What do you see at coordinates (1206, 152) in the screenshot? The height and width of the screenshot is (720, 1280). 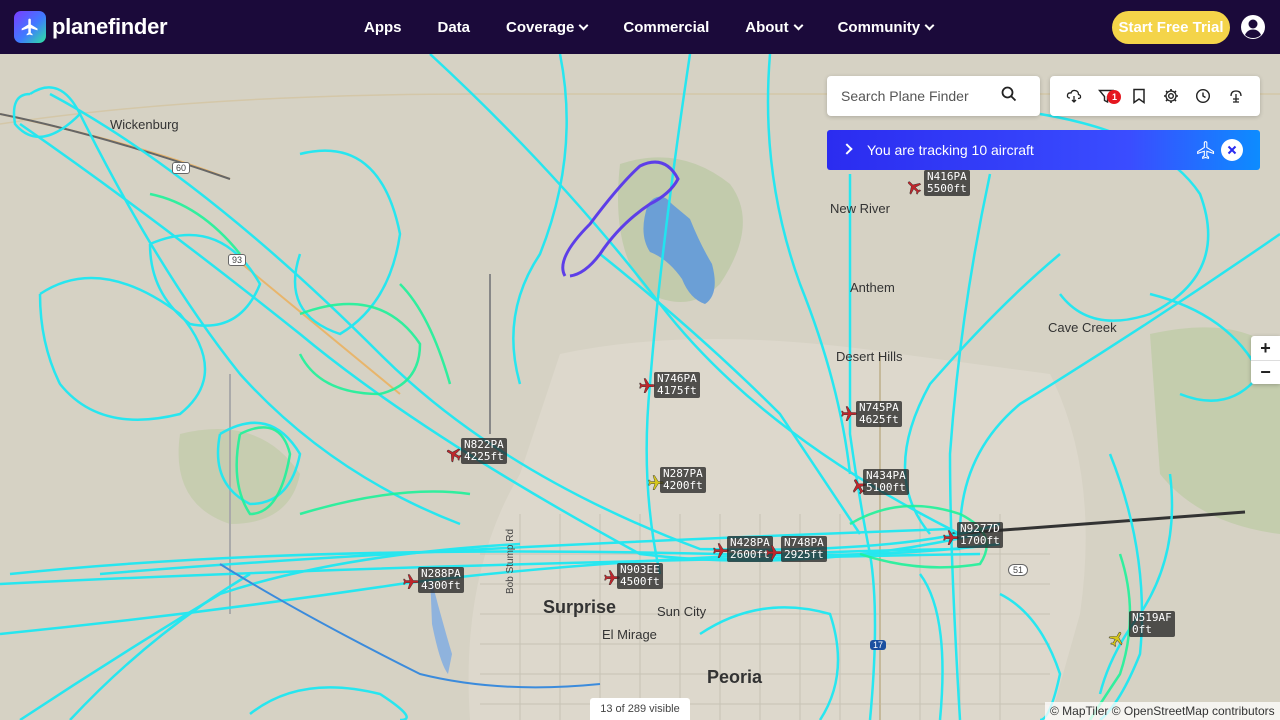 I see `tracked-aircraft-icon` at bounding box center [1206, 152].